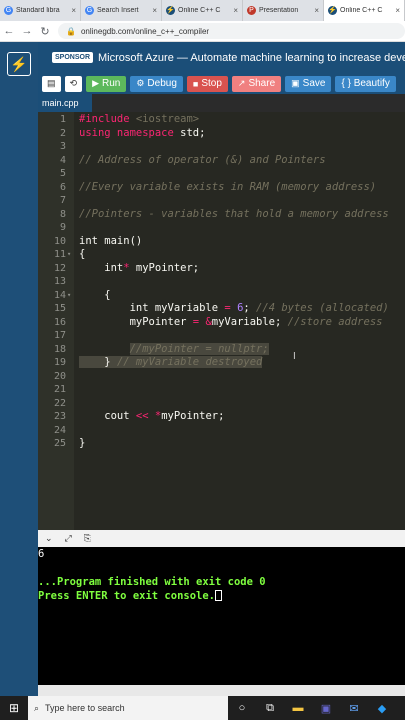 The height and width of the screenshot is (720, 405). I want to click on browser-tab: ⚡ Online C++ C ×, so click(202, 10).